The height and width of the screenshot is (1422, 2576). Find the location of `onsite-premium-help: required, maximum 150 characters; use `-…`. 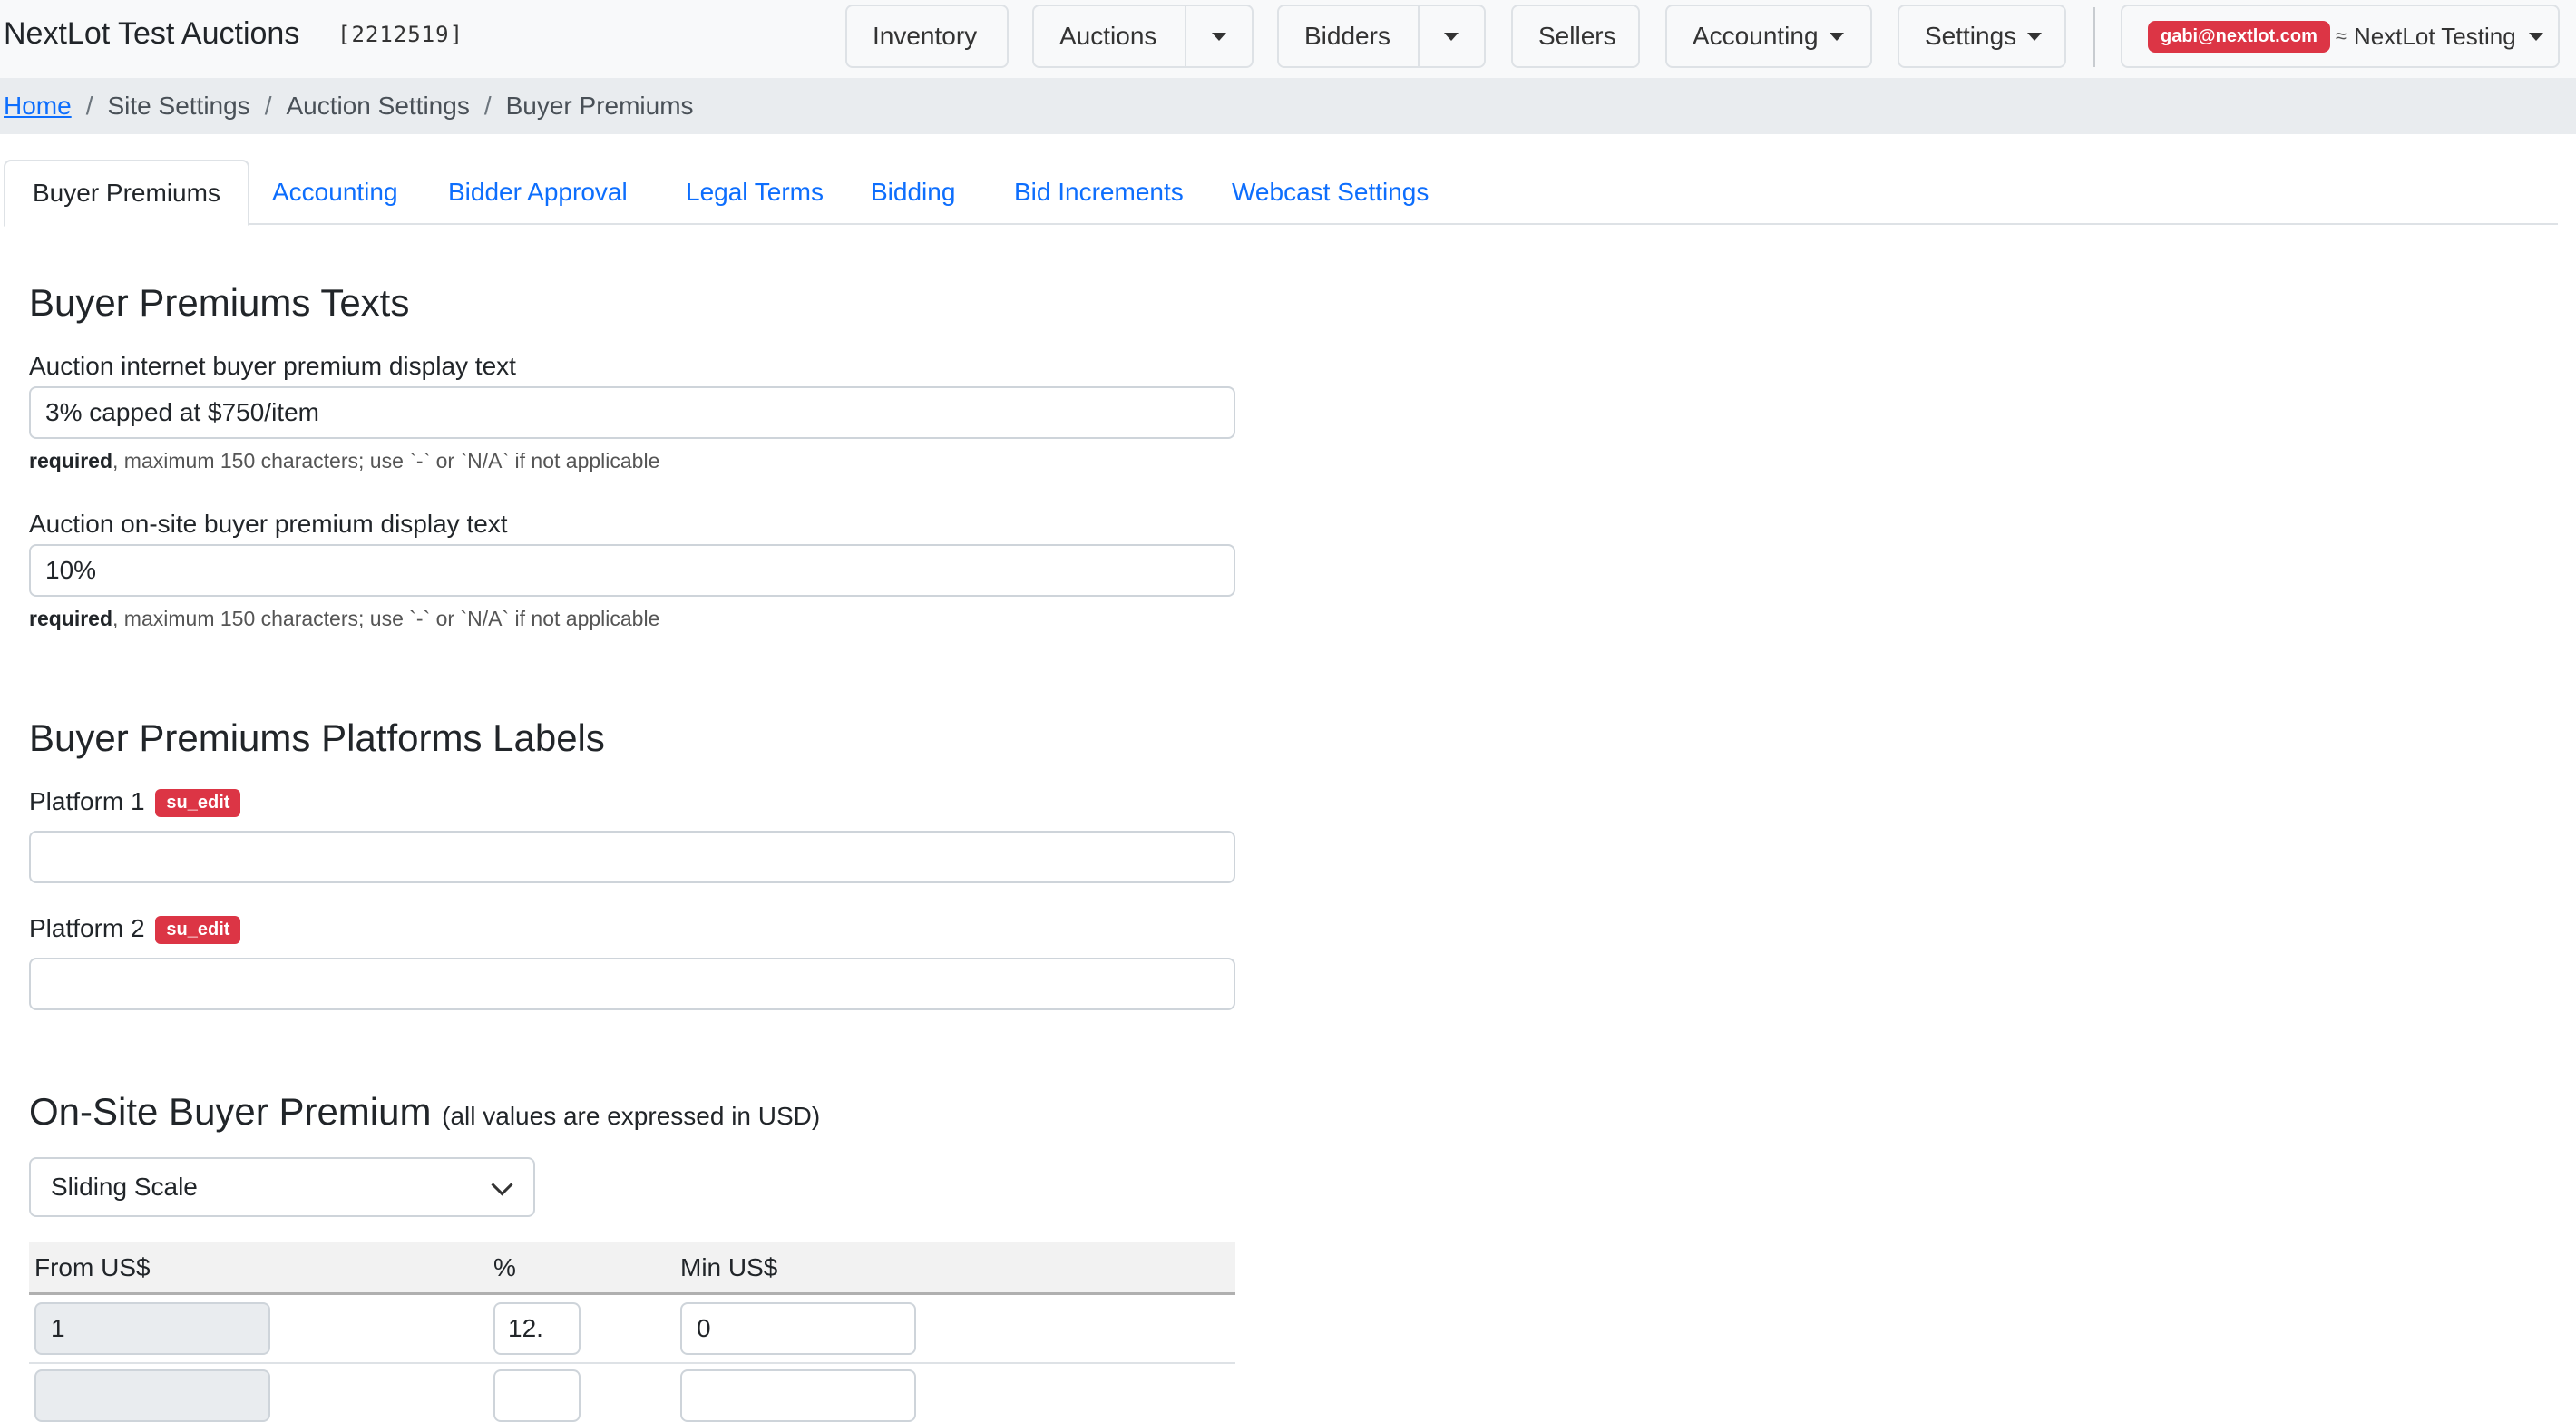

onsite-premium-help: required, maximum 150 characters; use `-… is located at coordinates (344, 619).